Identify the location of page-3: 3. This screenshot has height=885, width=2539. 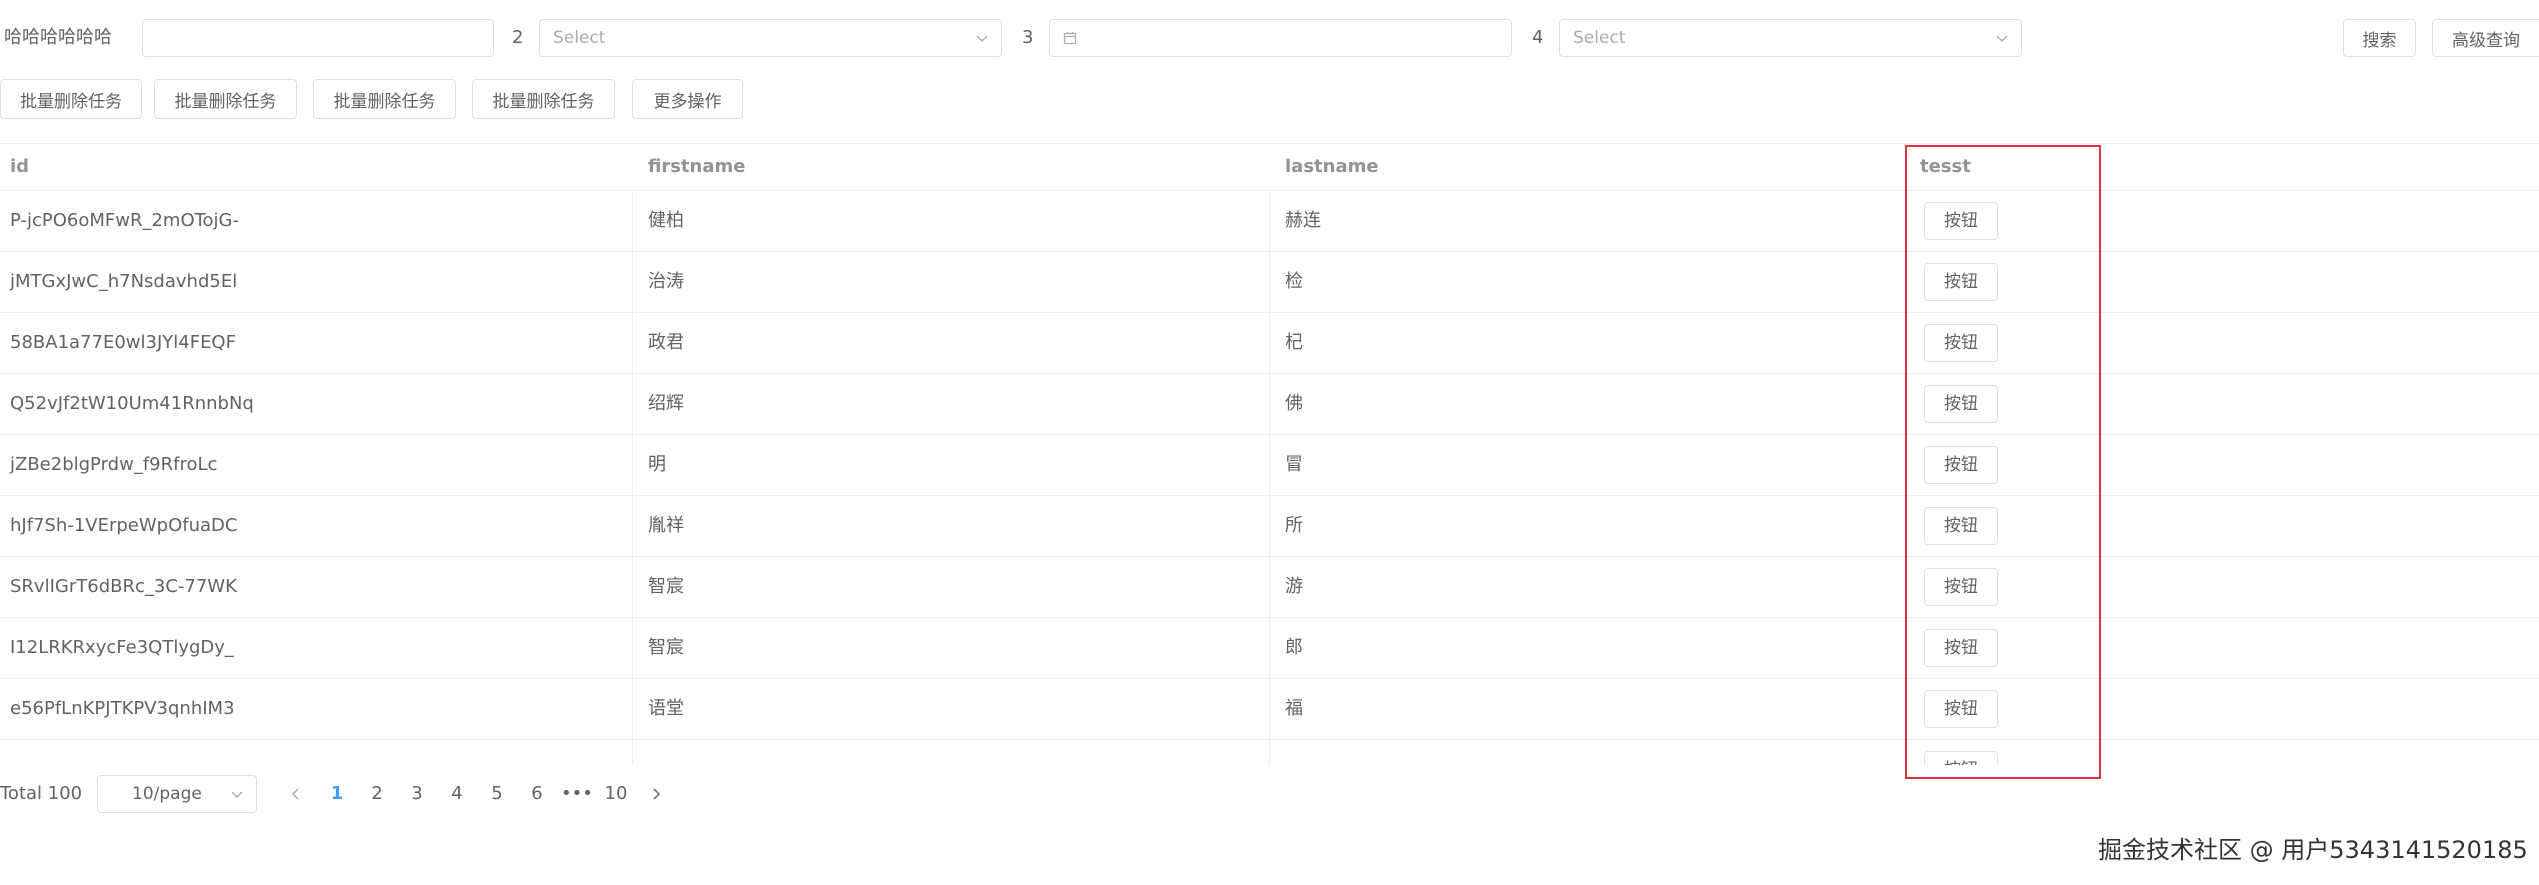
(417, 794).